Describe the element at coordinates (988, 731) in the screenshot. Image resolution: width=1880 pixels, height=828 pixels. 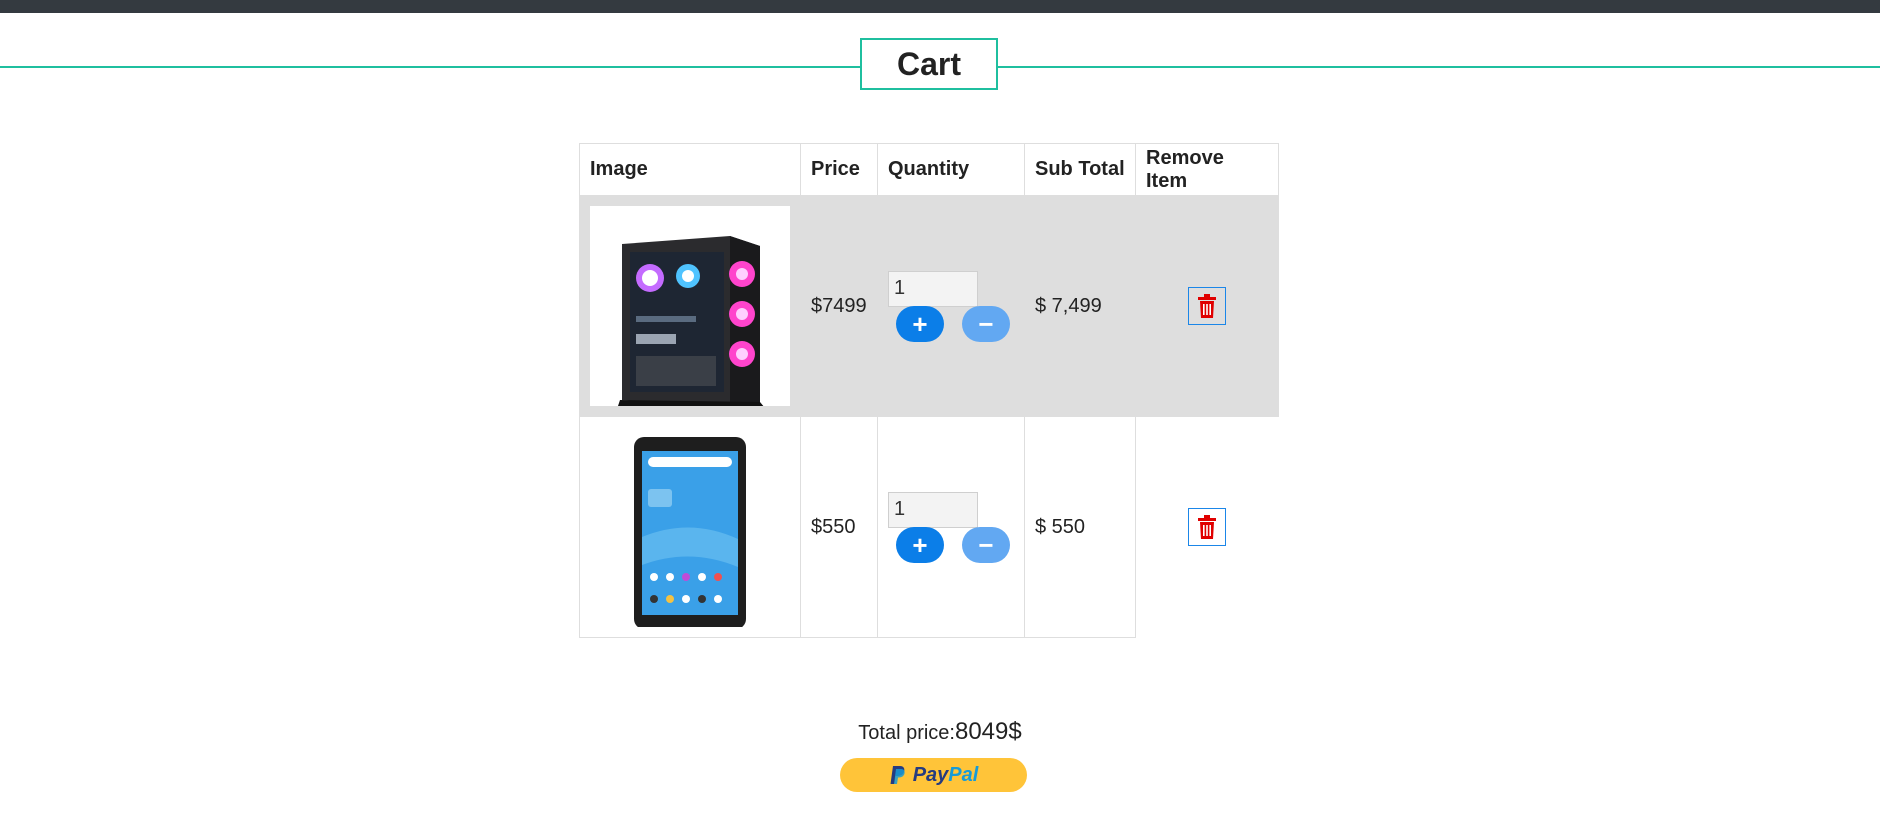
I see `total-price-amount: 8049$` at that location.